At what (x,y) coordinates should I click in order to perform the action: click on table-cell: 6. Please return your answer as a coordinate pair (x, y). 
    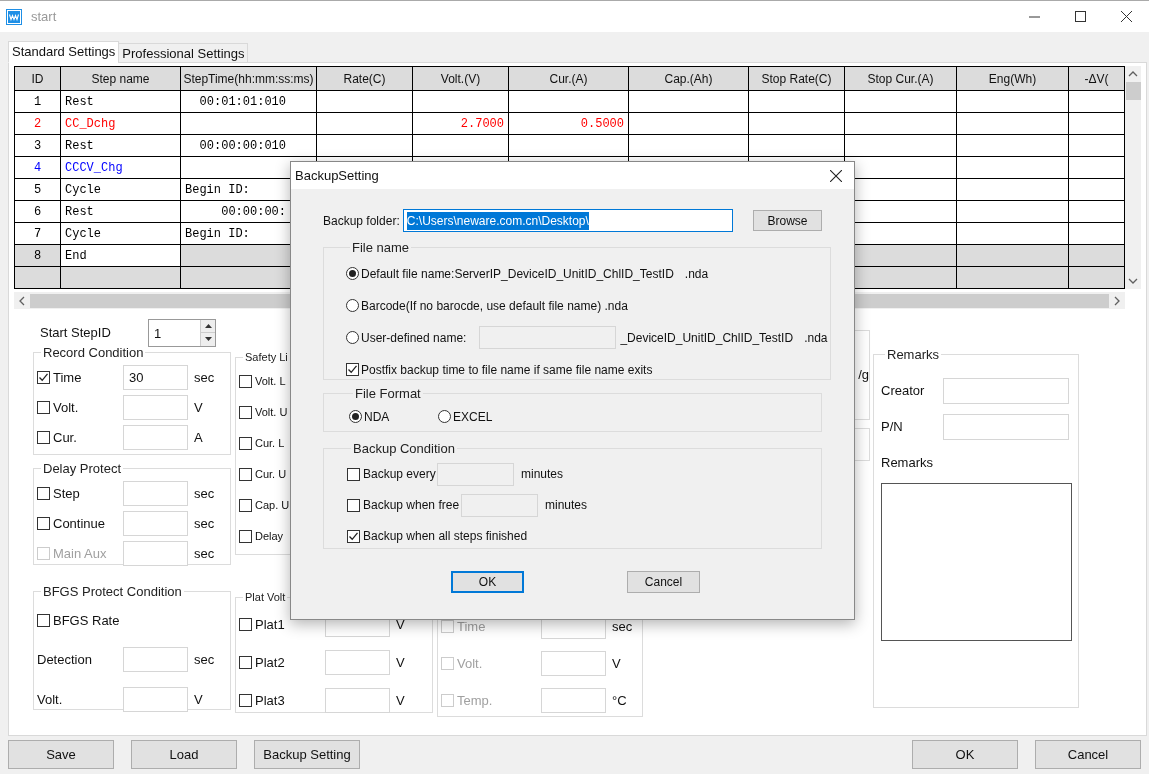
    Looking at the image, I should click on (38, 212).